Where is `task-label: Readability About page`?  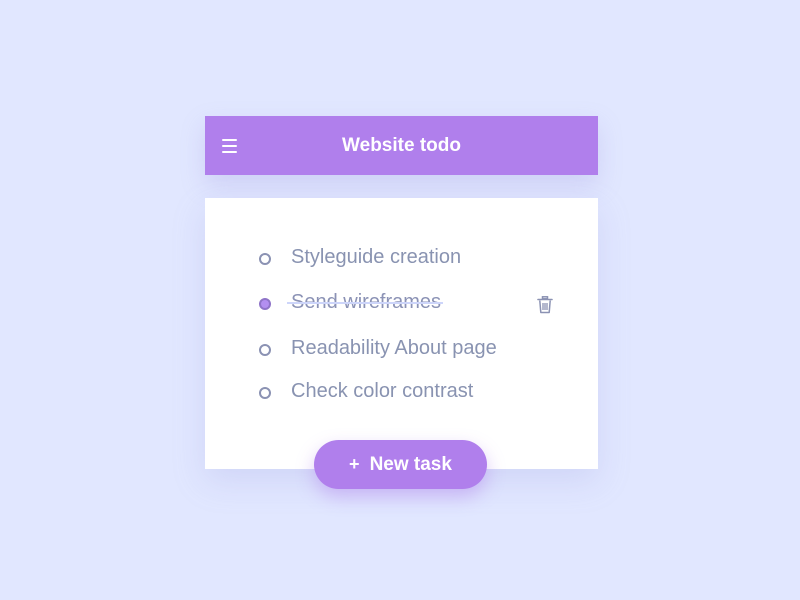 task-label: Readability About page is located at coordinates (394, 348).